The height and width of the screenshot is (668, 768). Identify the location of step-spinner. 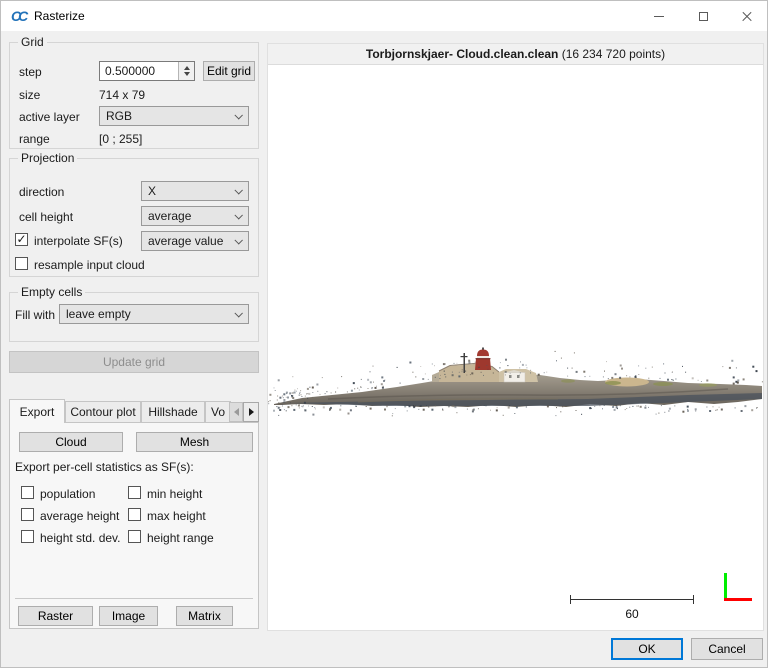
(186, 71).